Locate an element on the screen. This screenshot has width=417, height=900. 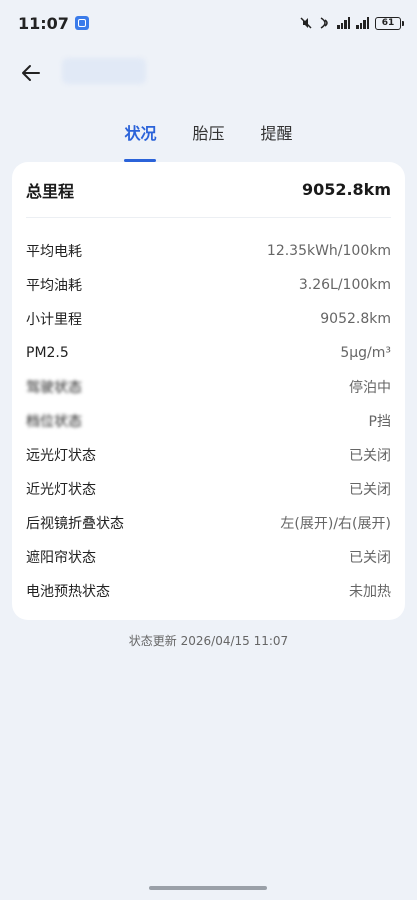
list-item: 平均油耗 3.26L/100km is located at coordinates (208, 285).